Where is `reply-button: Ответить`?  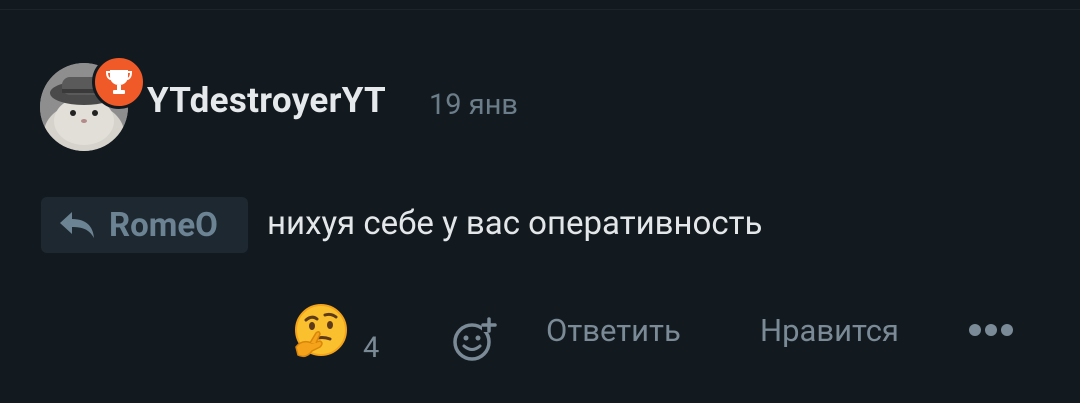 reply-button: Ответить is located at coordinates (613, 330).